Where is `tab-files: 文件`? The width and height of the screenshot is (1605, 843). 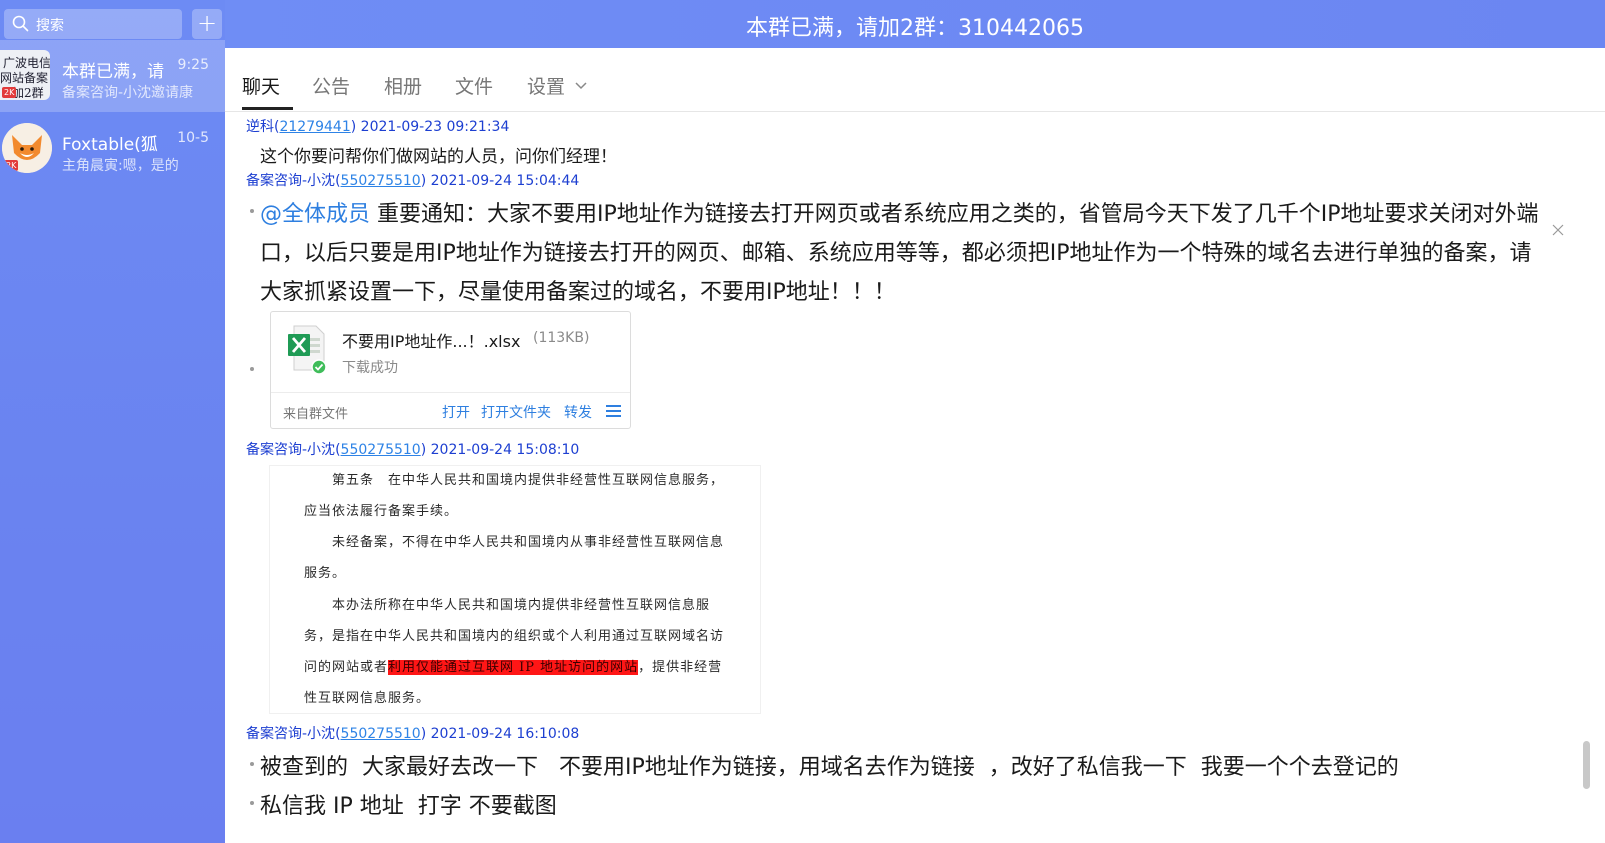 tab-files: 文件 is located at coordinates (474, 85).